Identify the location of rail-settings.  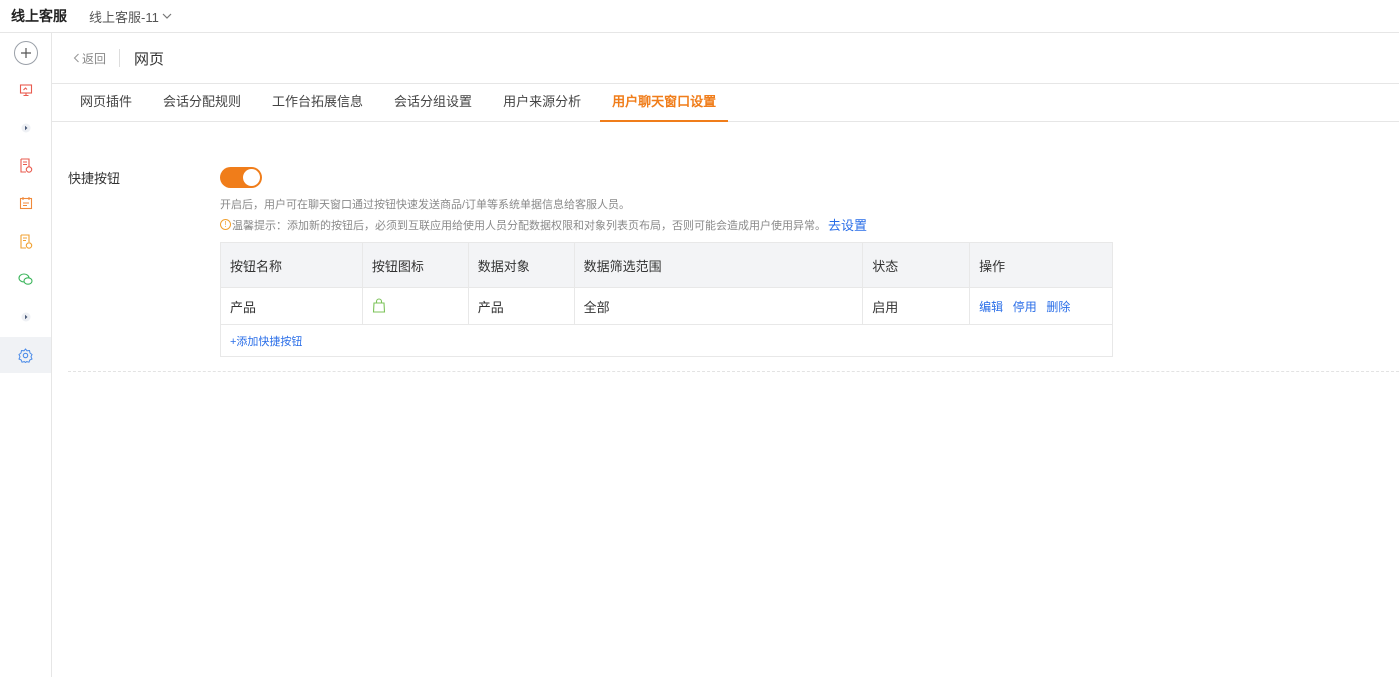
(25, 355).